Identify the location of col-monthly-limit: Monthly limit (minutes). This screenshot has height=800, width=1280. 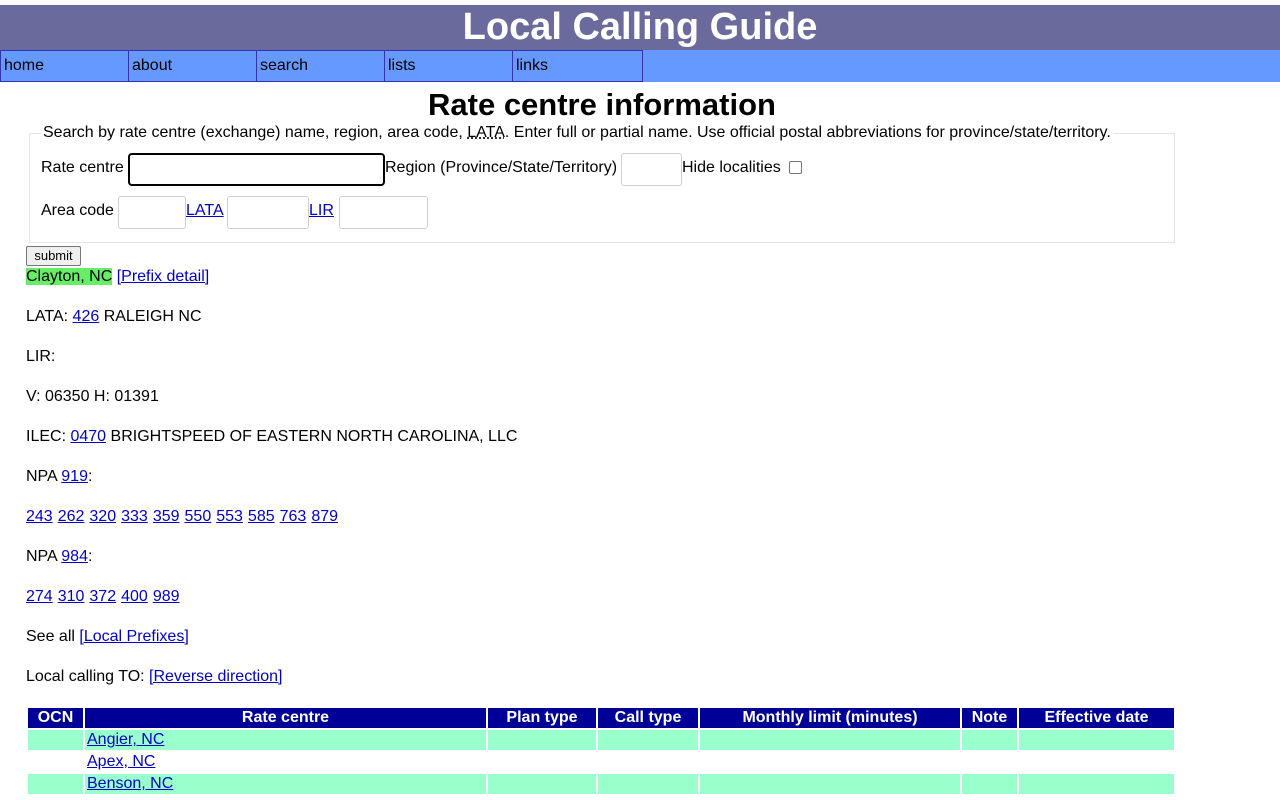
(830, 718).